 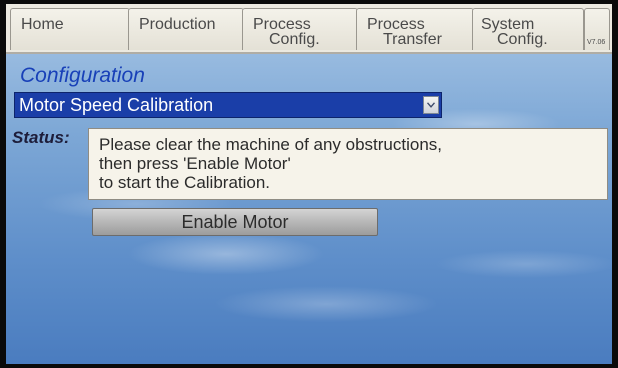 What do you see at coordinates (70, 29) in the screenshot?
I see `tab-home: Home` at bounding box center [70, 29].